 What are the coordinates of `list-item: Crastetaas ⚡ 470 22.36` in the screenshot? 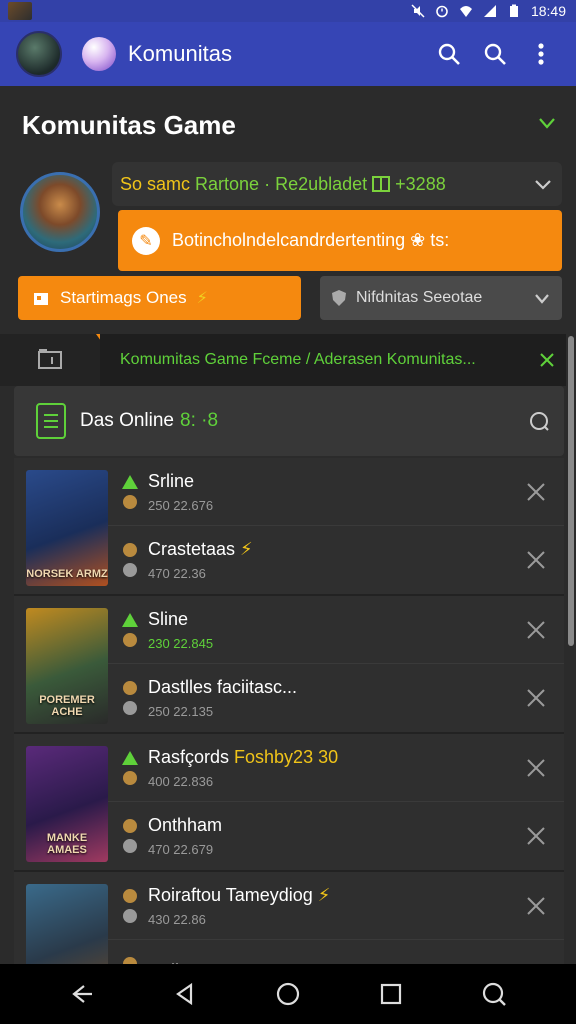 It's located at (336, 560).